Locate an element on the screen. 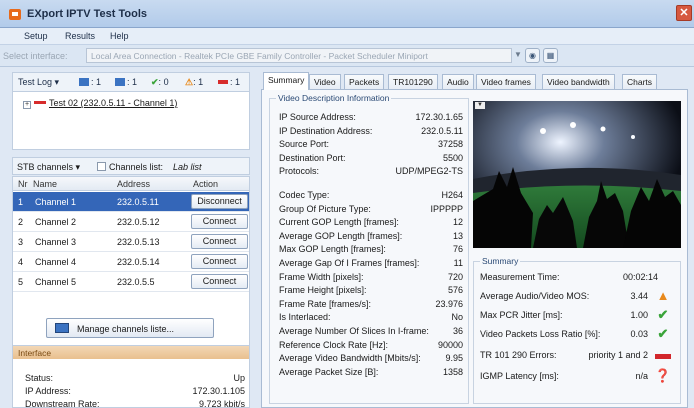 Image resolution: width=694 pixels, height=408 pixels. mos-row: Average Audio/Video MOS: 3.44 ▲ is located at coordinates (578, 296).